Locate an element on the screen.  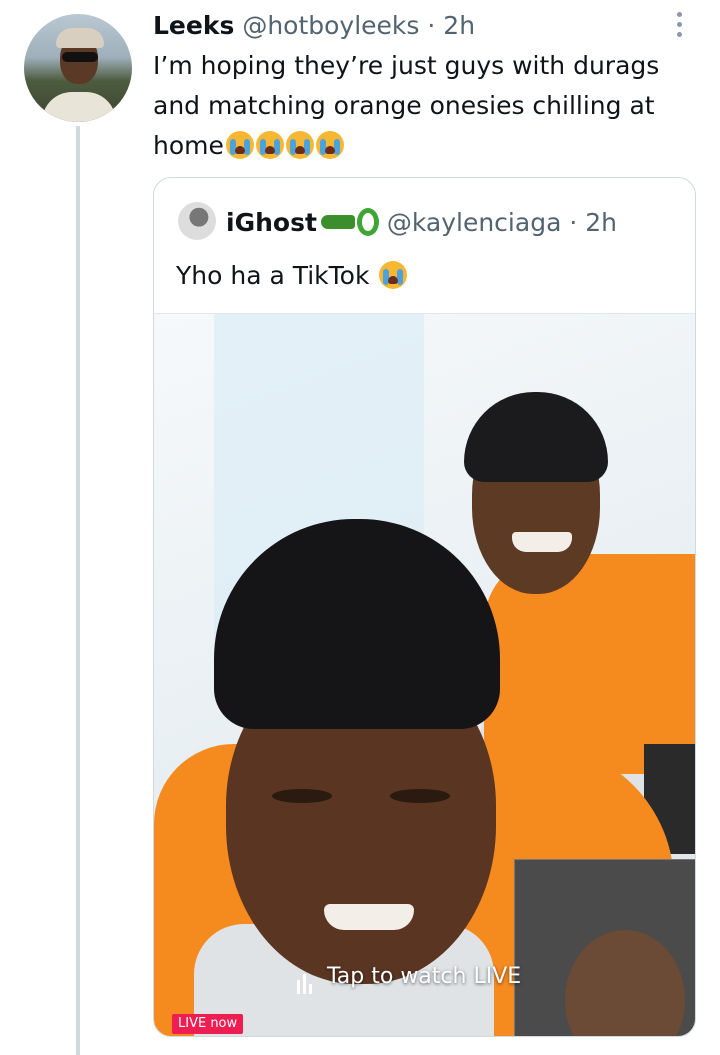
quoted-tweet-header: iGhost @kaylenciaga · 2h is located at coordinates (397, 222).